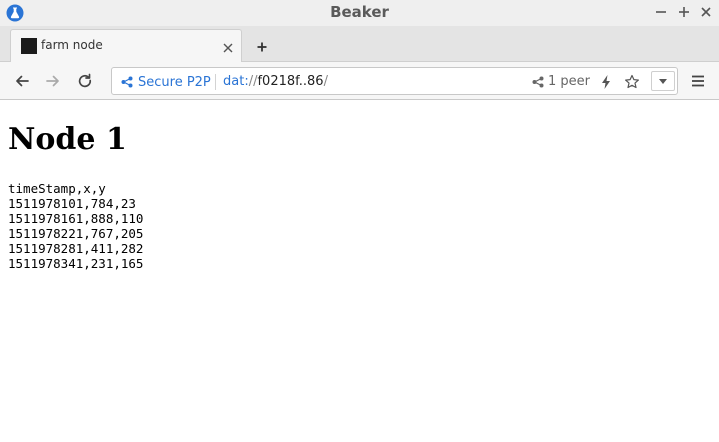 The width and height of the screenshot is (719, 442). I want to click on title-bar: Beaker, so click(359, 13).